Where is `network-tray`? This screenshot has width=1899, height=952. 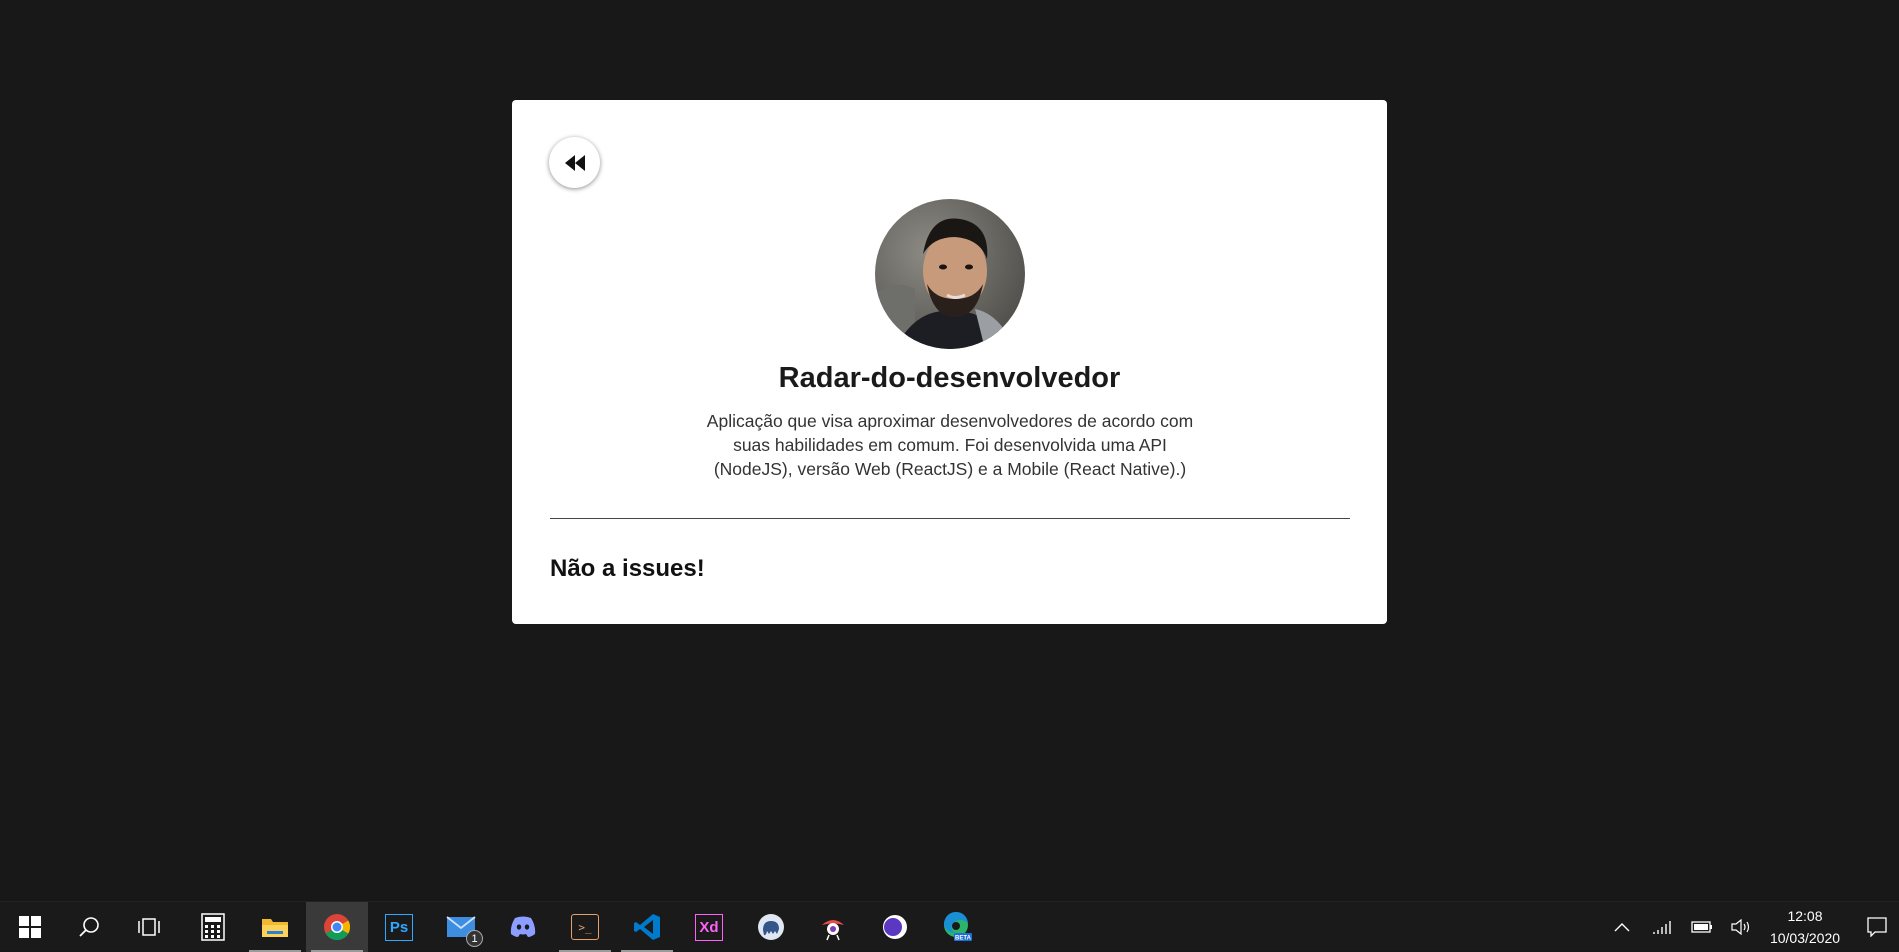 network-tray is located at coordinates (1662, 927).